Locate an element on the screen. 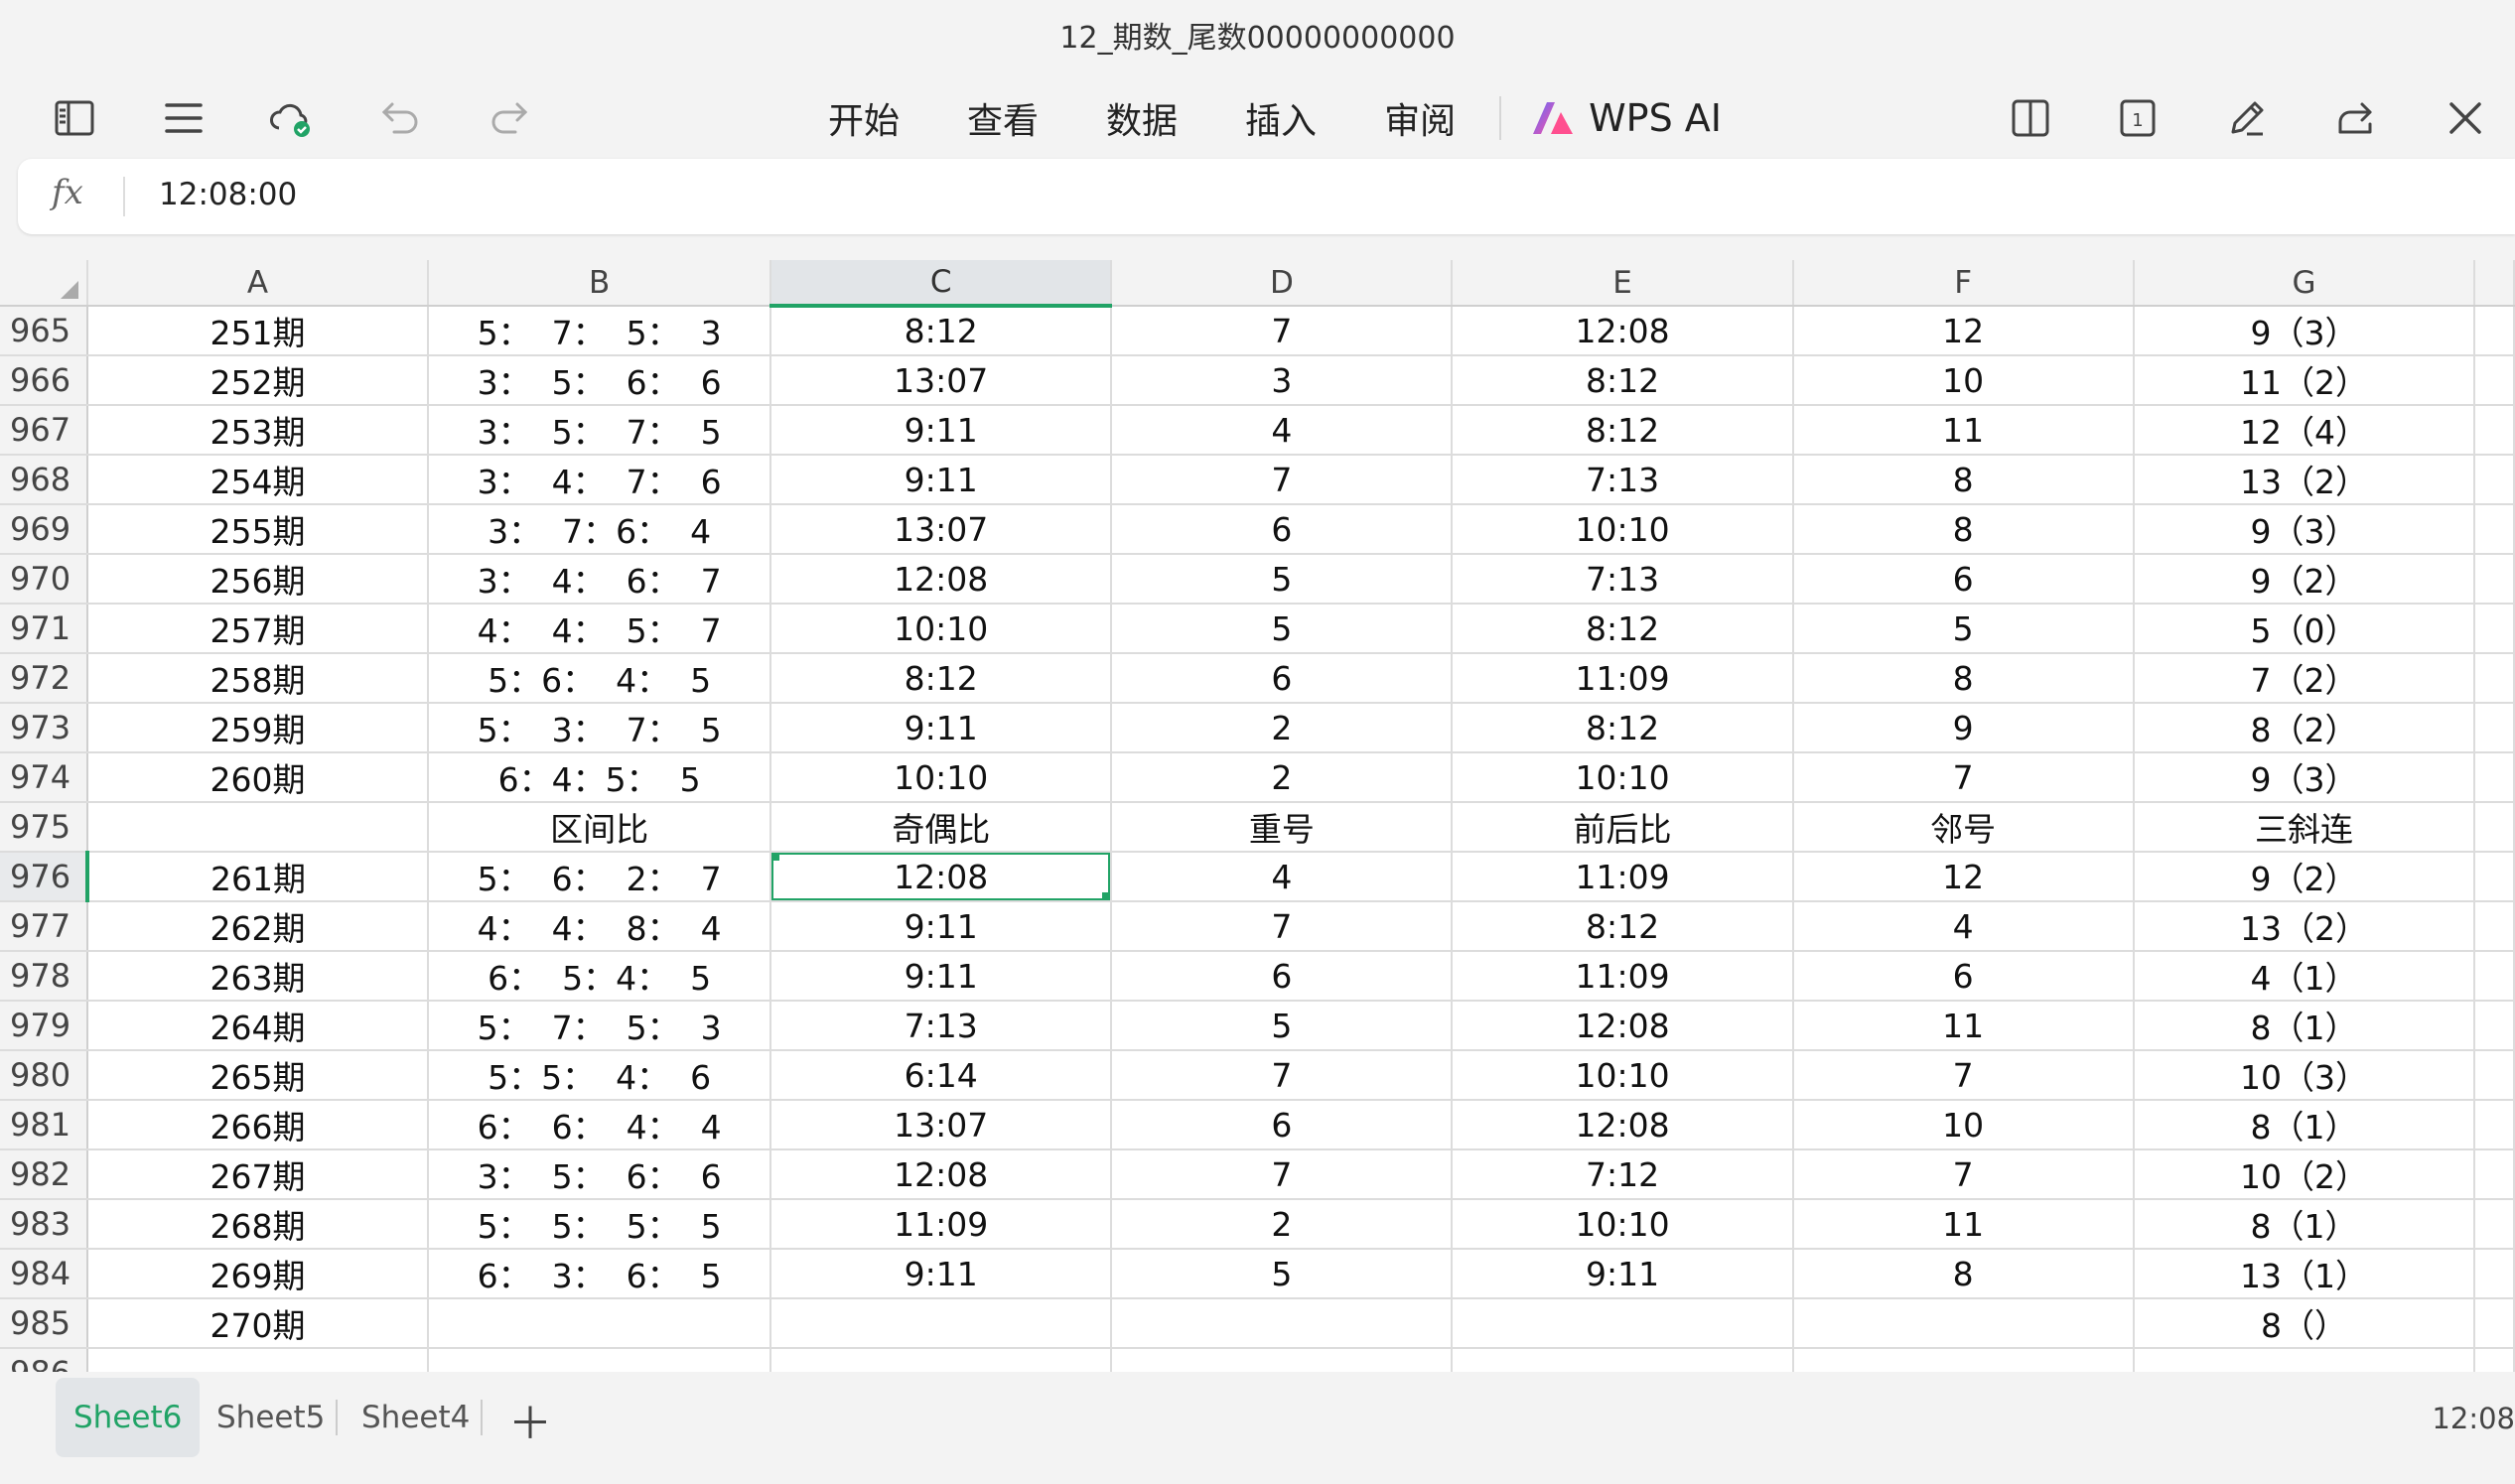  cell-f973: 9 is located at coordinates (1963, 728).